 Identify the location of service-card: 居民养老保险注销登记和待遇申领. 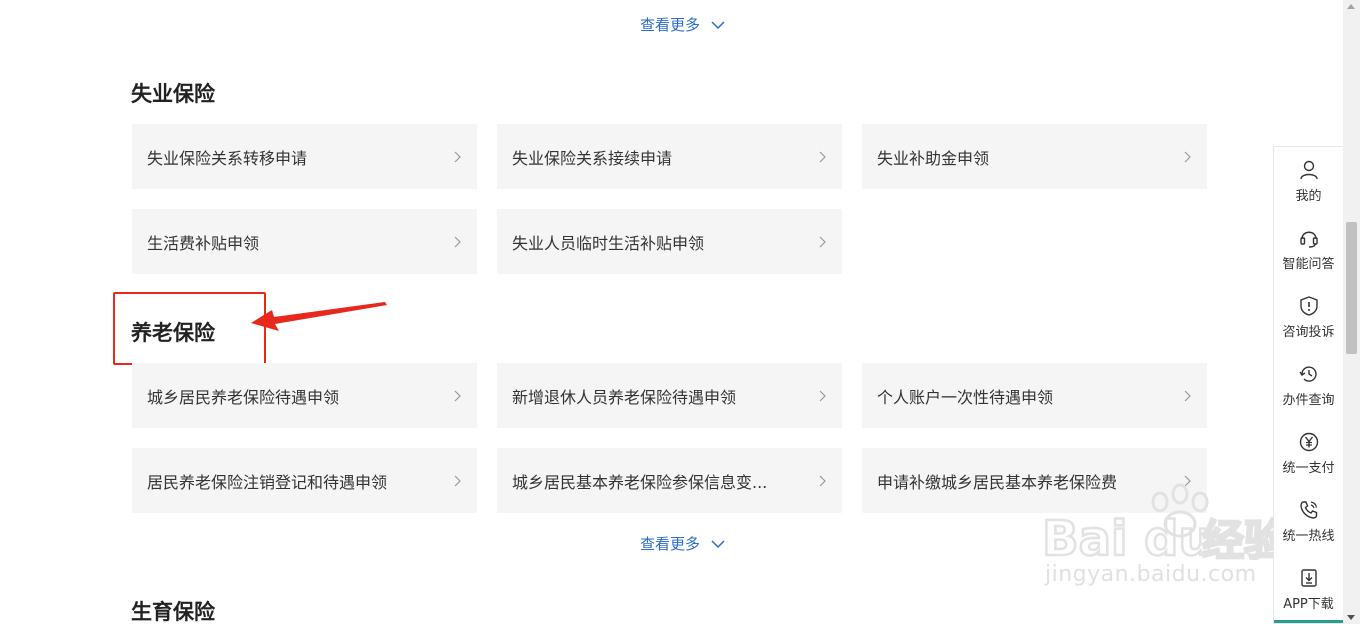
(304, 480).